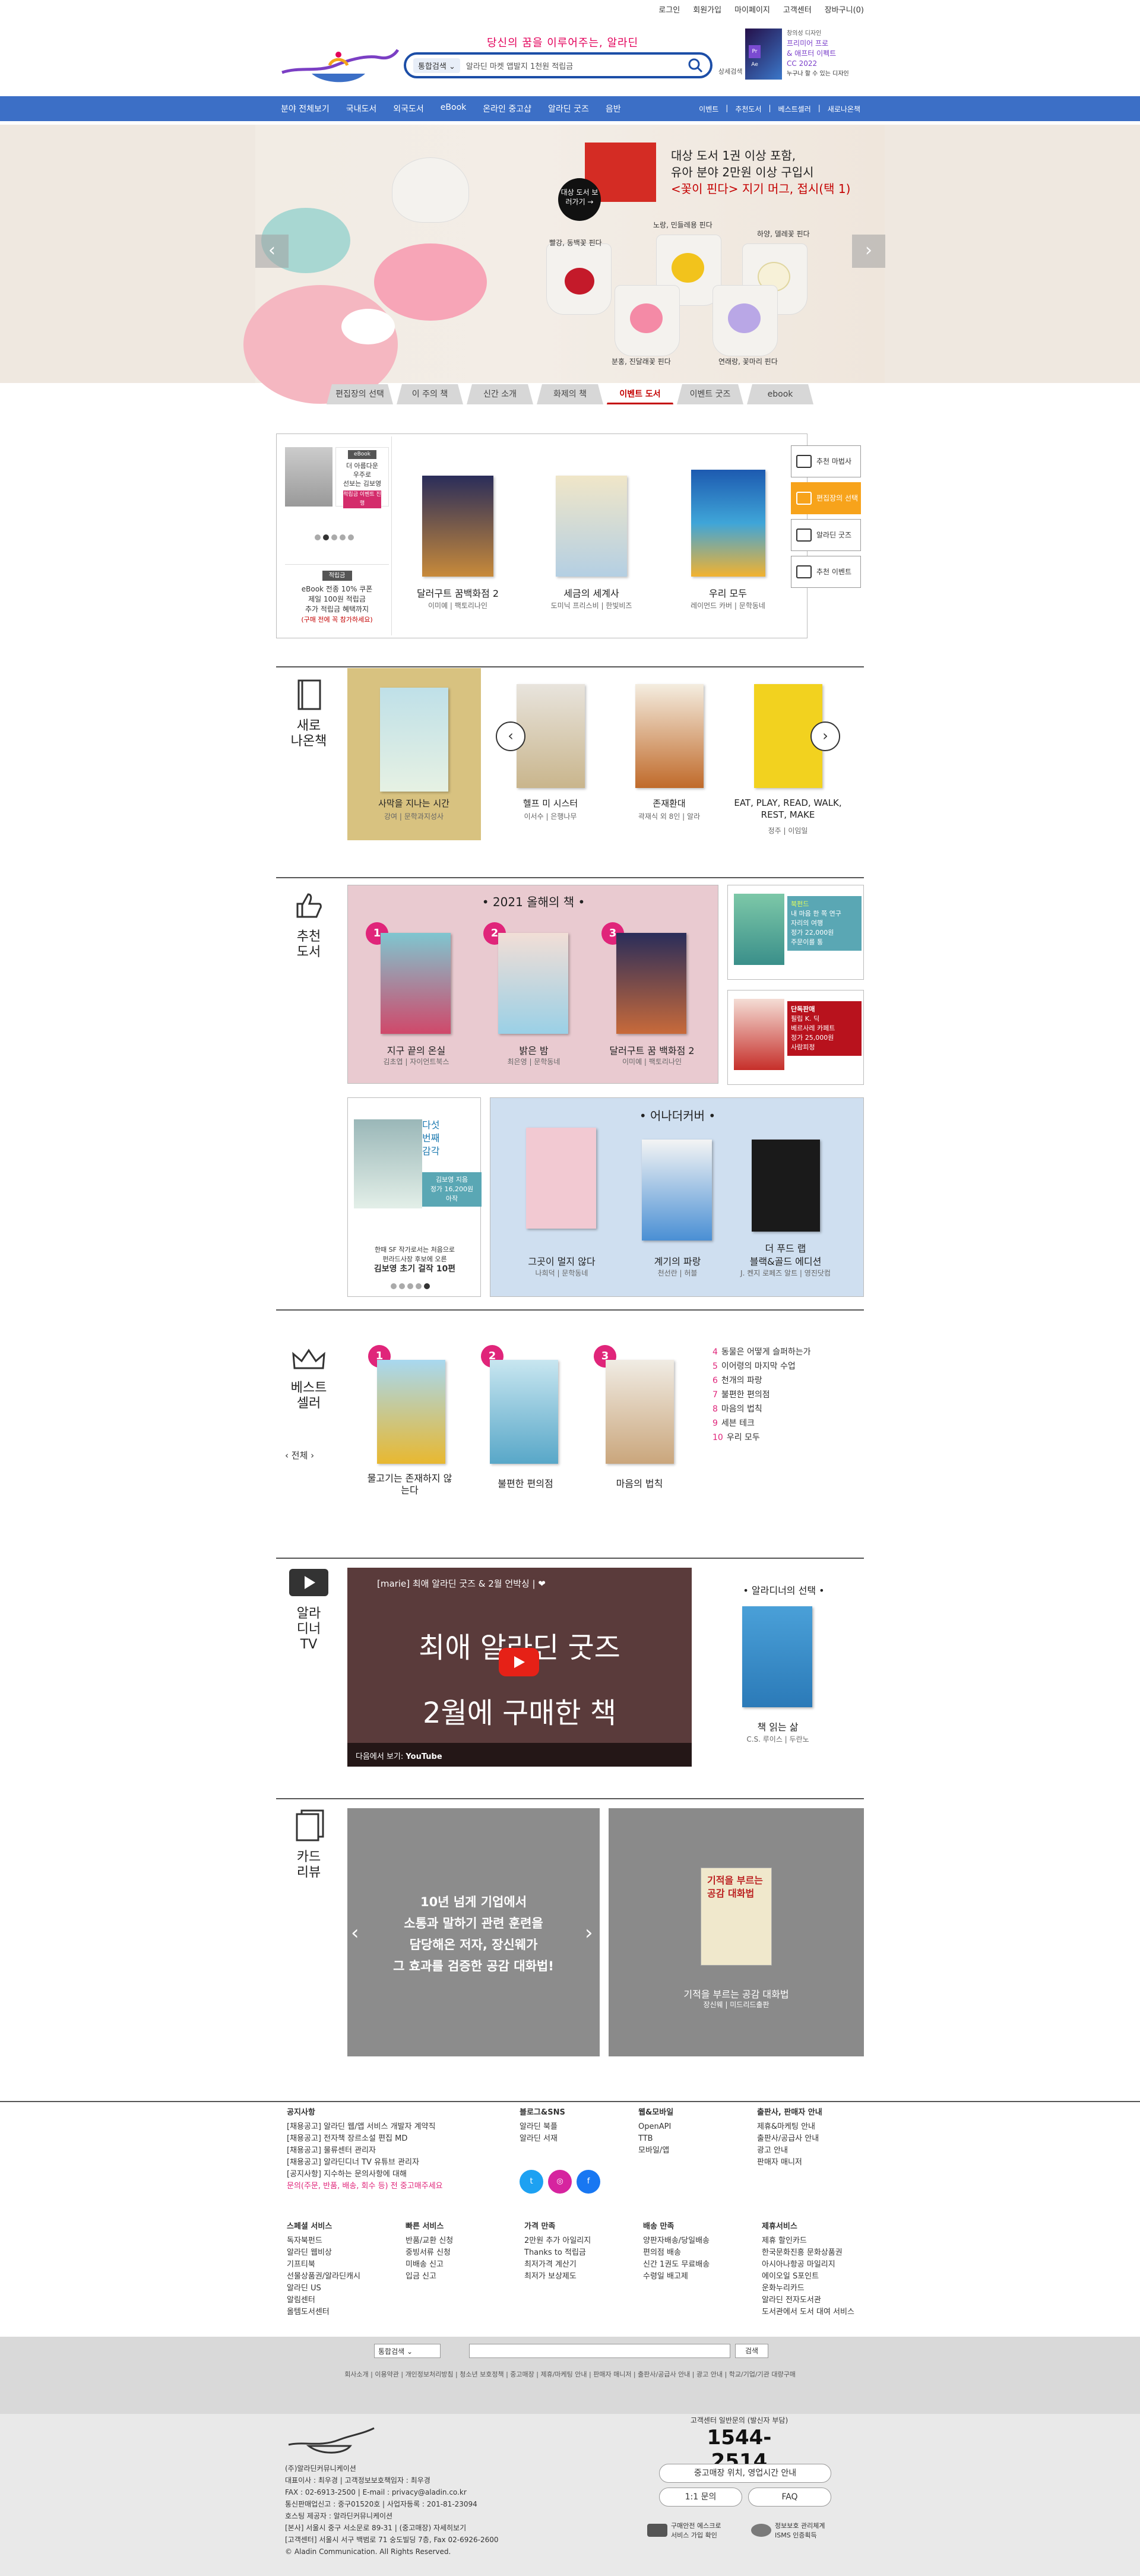  What do you see at coordinates (794, 109) in the screenshot?
I see `nav-bestseller: 베스트셀러` at bounding box center [794, 109].